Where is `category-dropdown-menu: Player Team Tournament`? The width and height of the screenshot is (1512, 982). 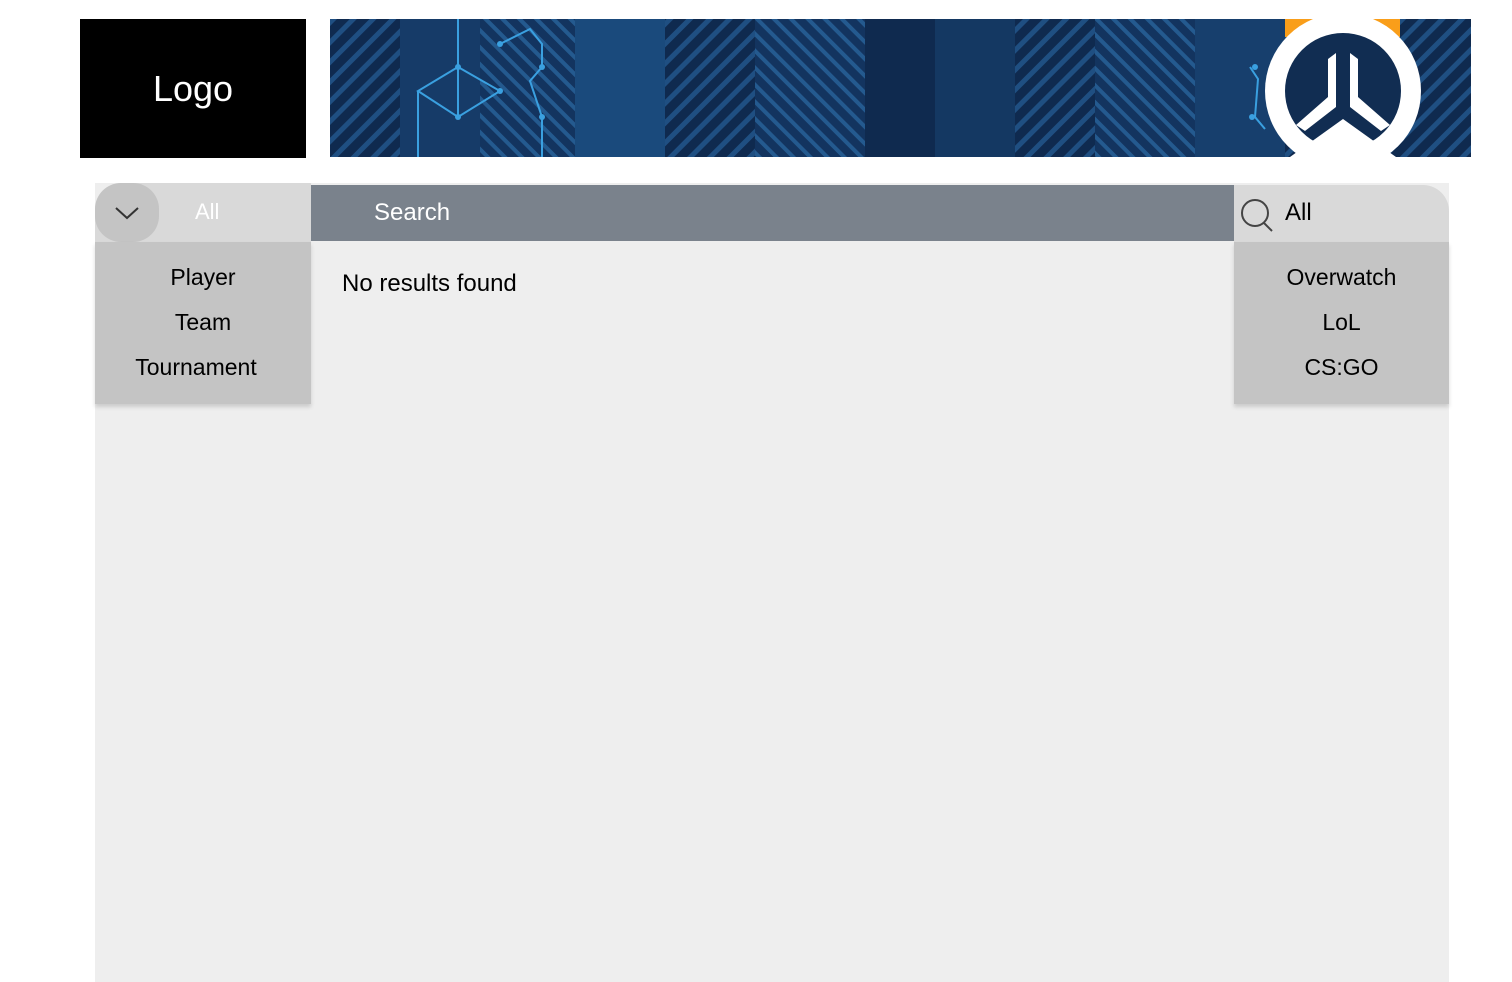 category-dropdown-menu: Player Team Tournament is located at coordinates (203, 323).